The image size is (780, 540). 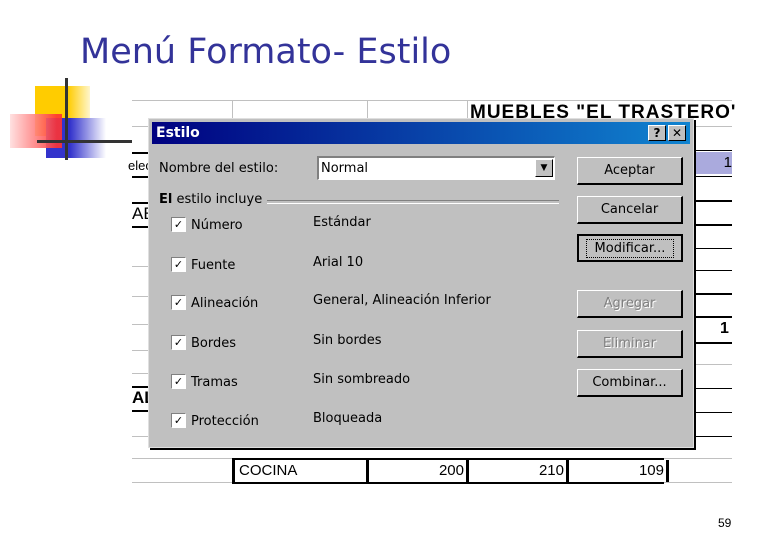 What do you see at coordinates (217, 225) in the screenshot?
I see `option-label: Número` at bounding box center [217, 225].